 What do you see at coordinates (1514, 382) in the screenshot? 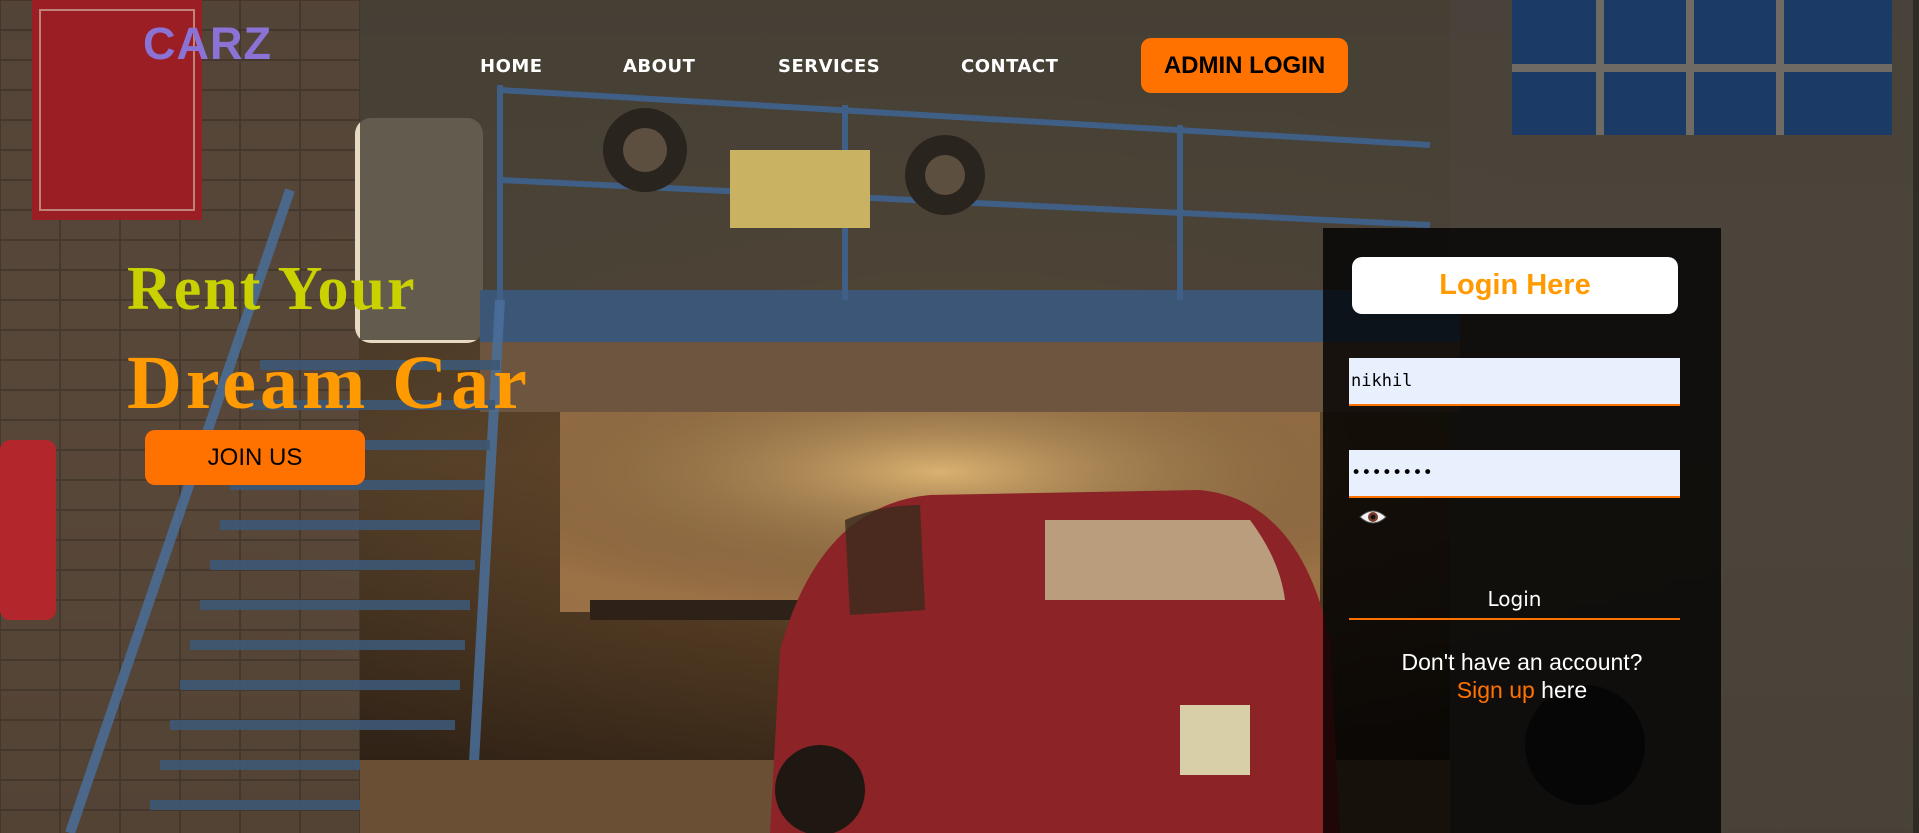
I see `username-field: nikhil` at bounding box center [1514, 382].